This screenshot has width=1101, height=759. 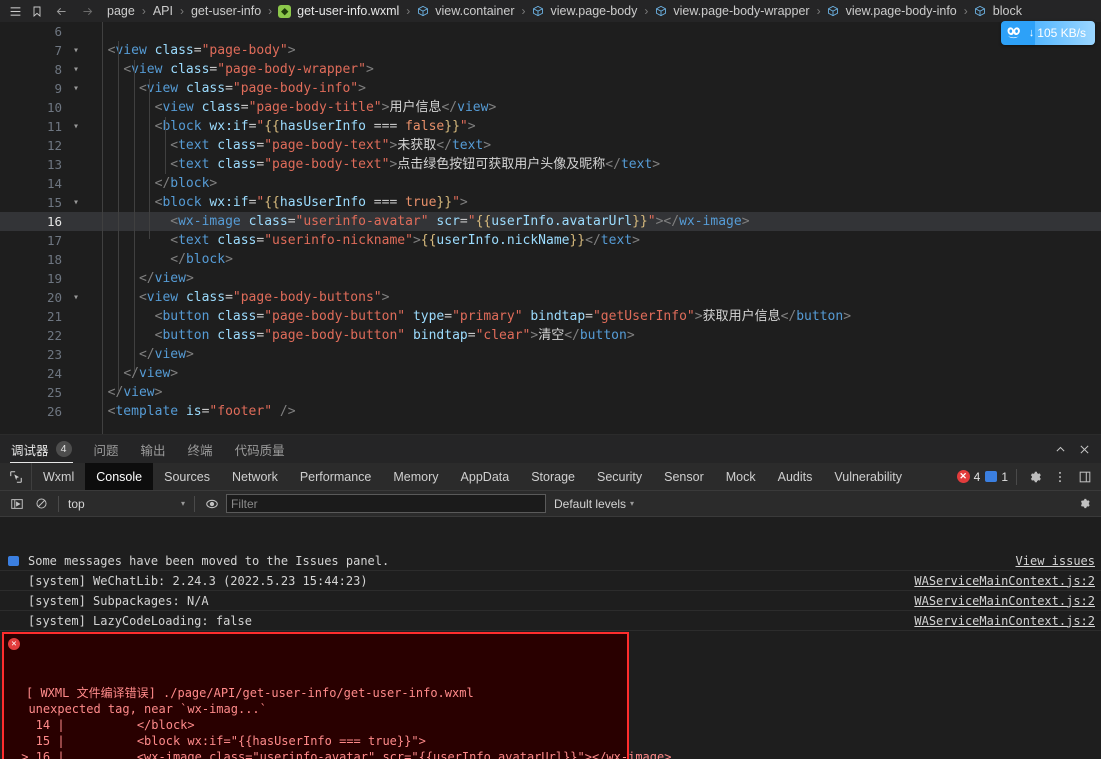 I want to click on divider, so click(x=58, y=503).